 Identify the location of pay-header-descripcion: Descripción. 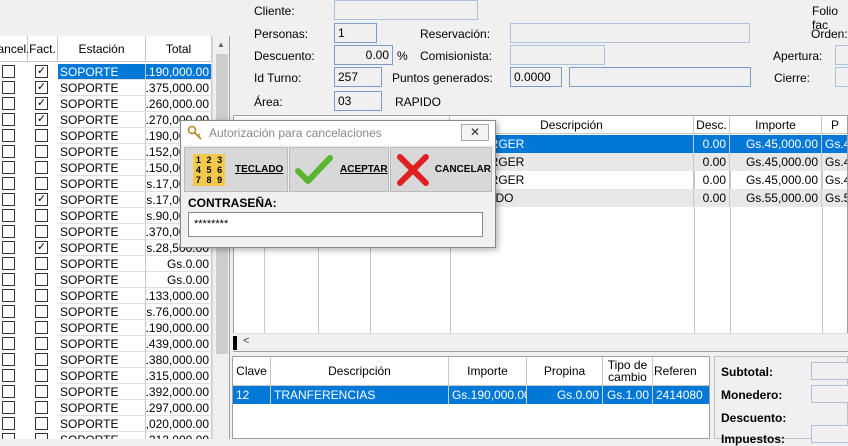
(360, 371).